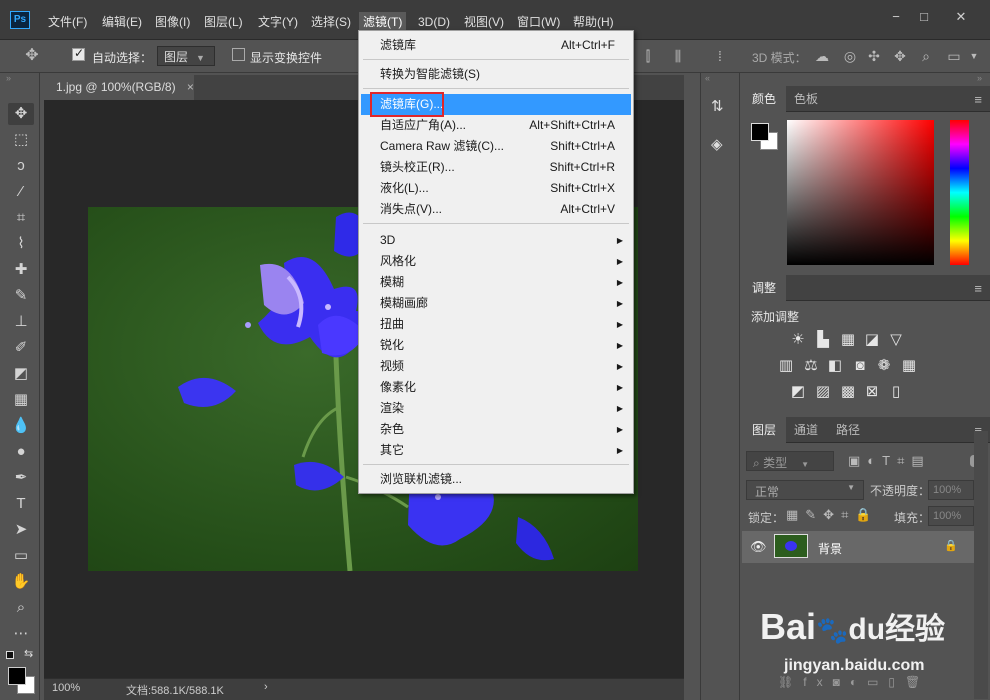 The image size is (990, 700). What do you see at coordinates (974, 56) in the screenshot?
I see `workspace-chevron-icon: ▼` at bounding box center [974, 56].